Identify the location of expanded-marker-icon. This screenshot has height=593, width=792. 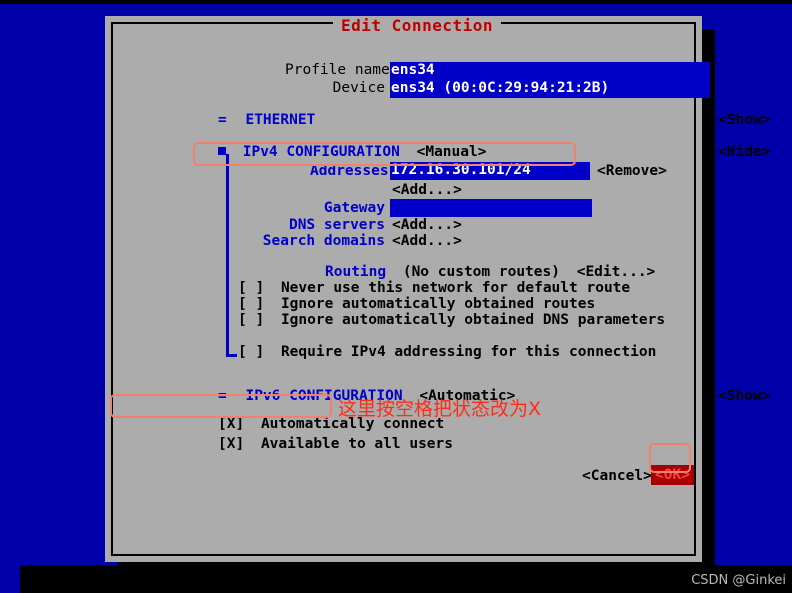
(222, 151).